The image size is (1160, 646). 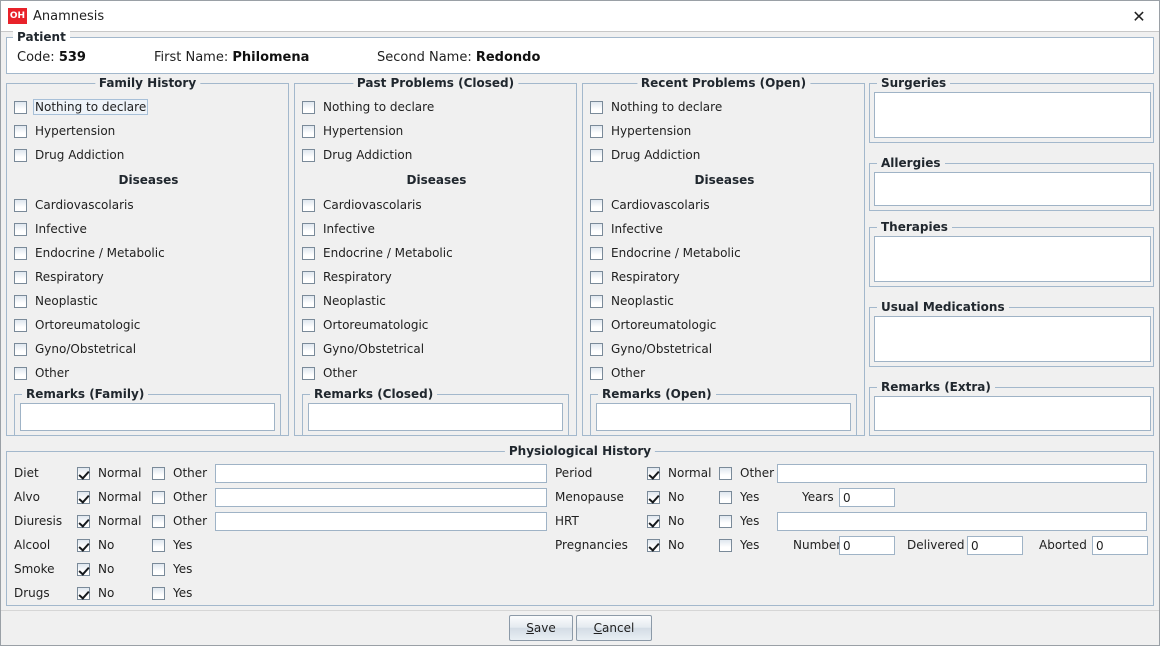 I want to click on history-2-disease-1: Infective, so click(x=627, y=229).